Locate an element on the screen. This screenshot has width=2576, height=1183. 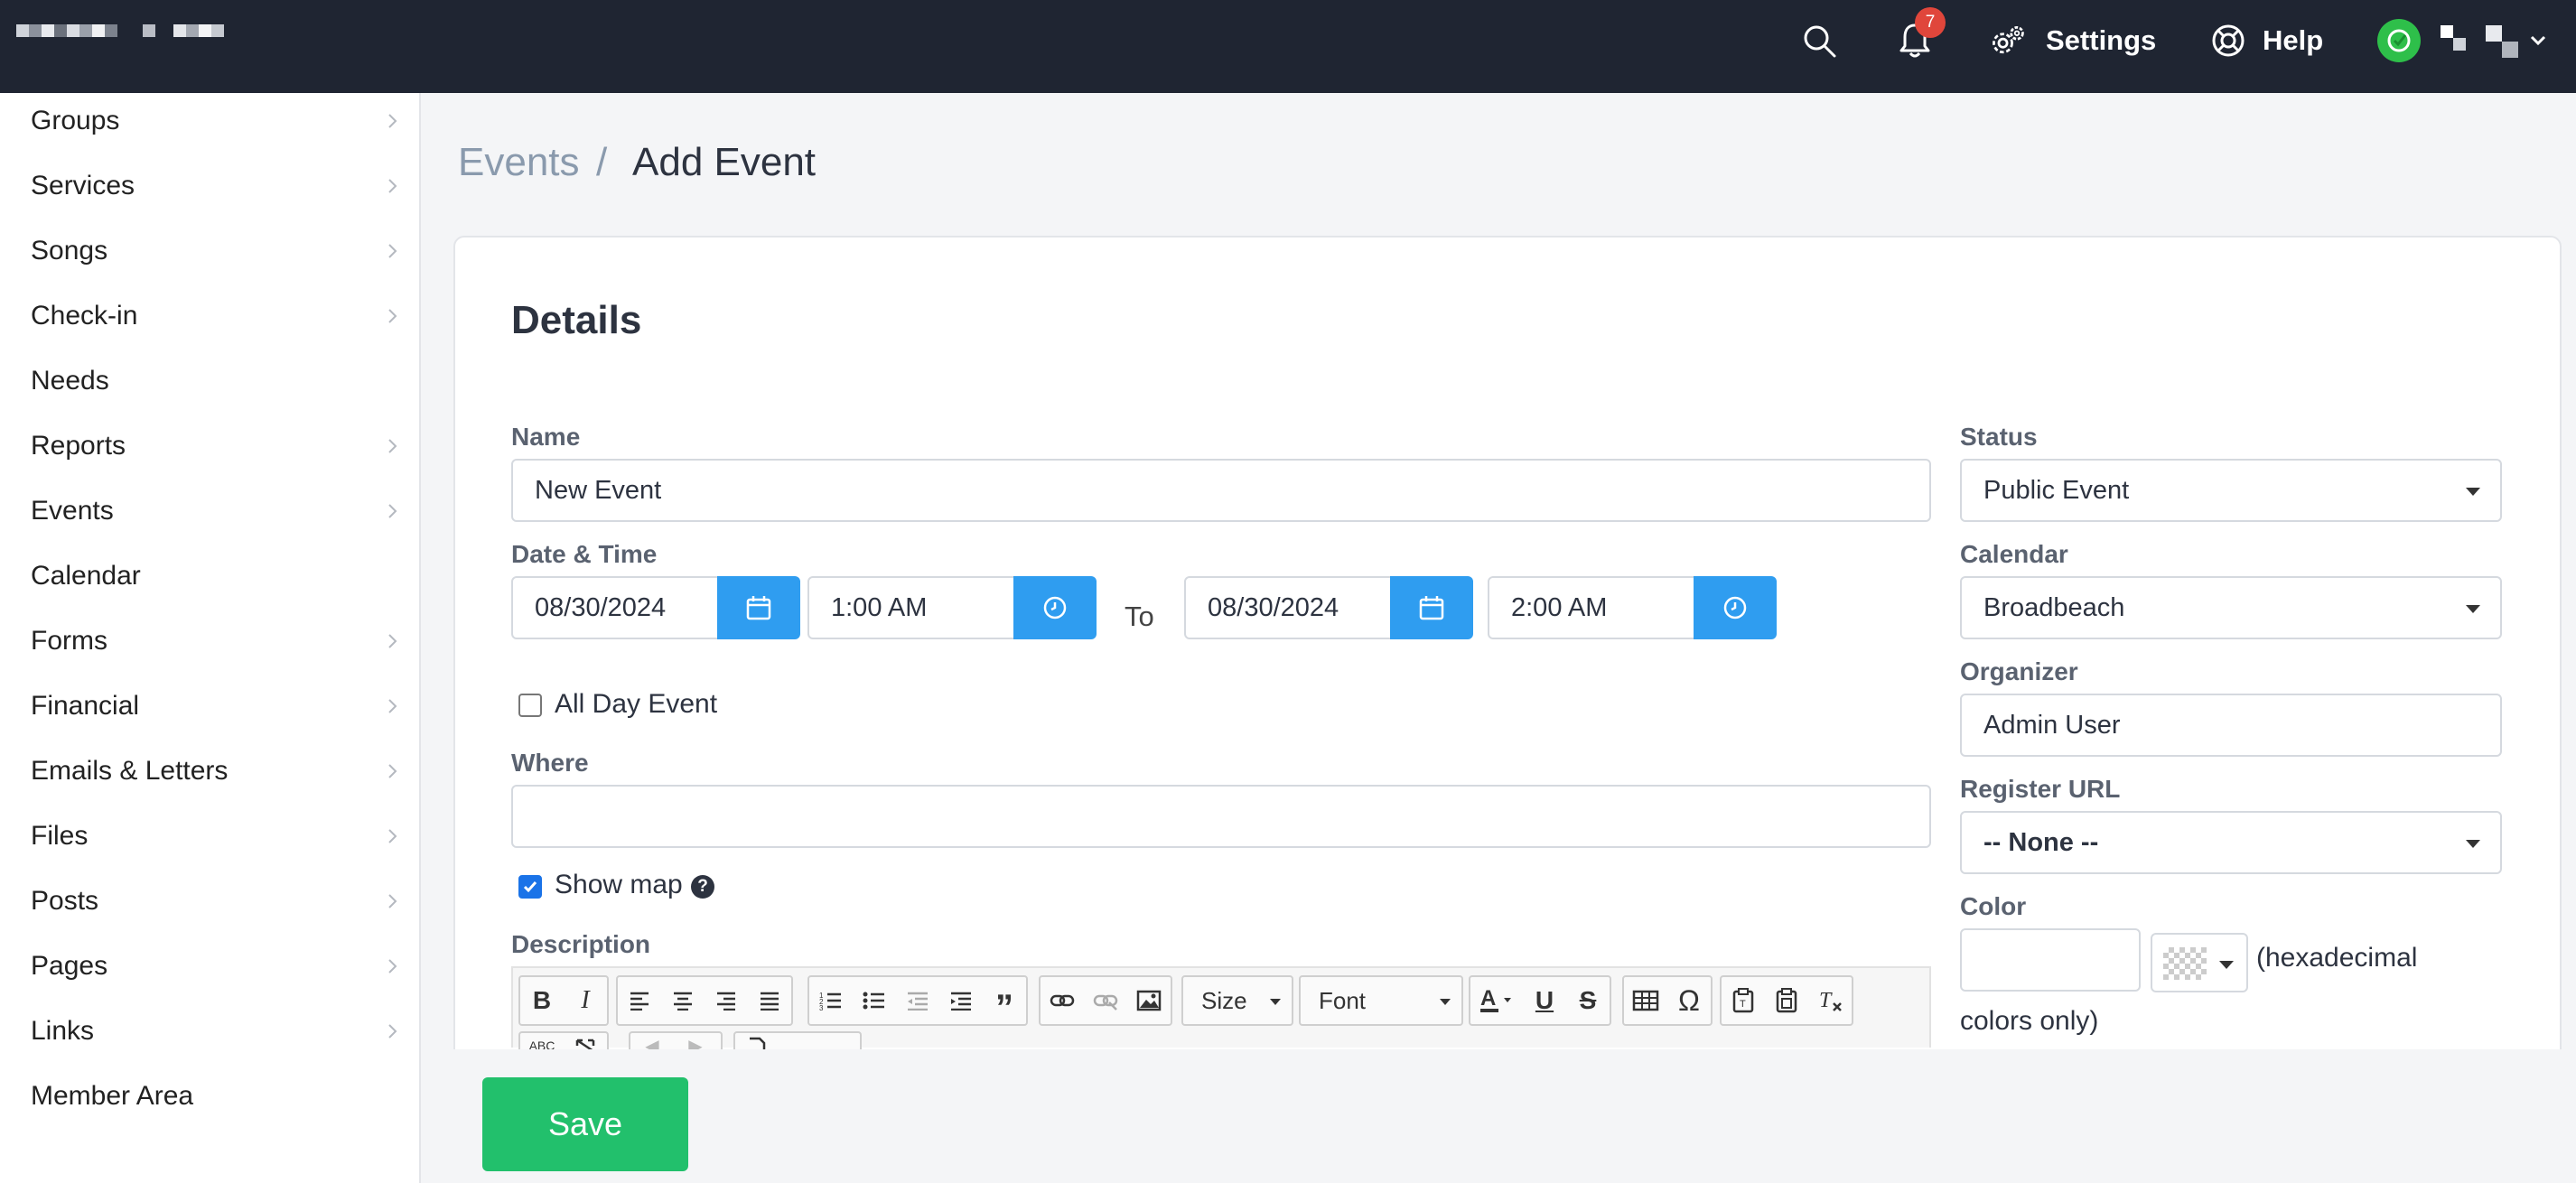
bold-icon: B is located at coordinates (542, 1000).